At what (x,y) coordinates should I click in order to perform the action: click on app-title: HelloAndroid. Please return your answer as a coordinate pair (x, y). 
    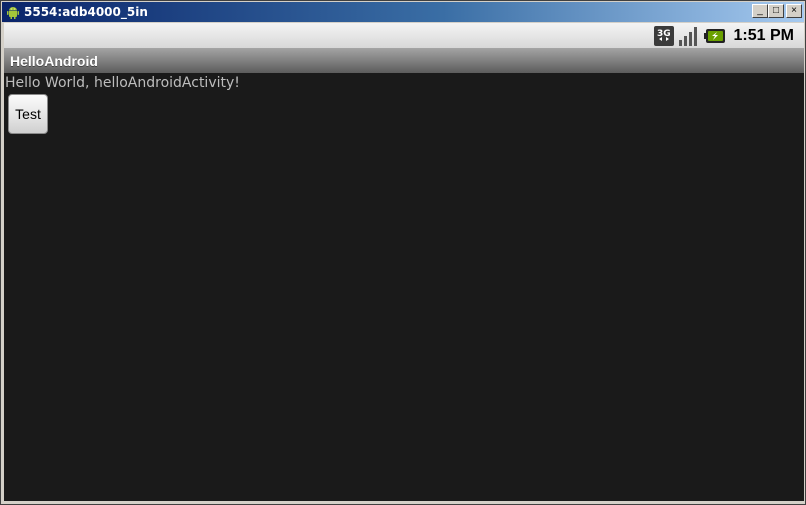
    Looking at the image, I should click on (54, 60).